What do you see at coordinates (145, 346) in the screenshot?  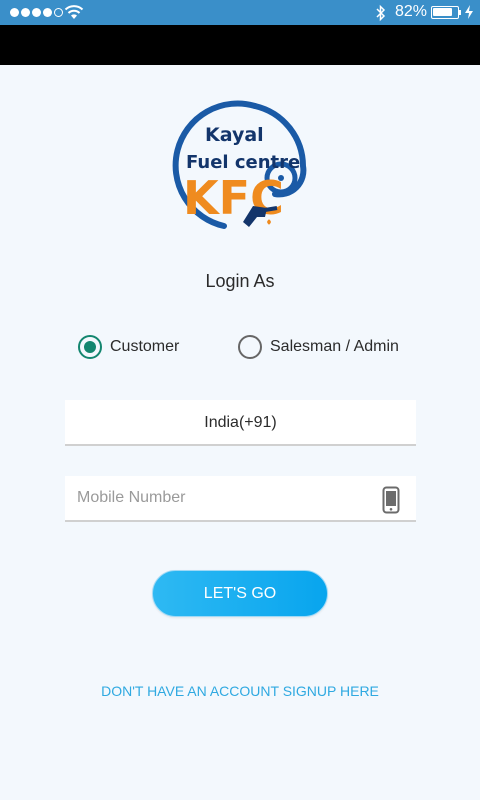 I see `radio-label-customer: Customer` at bounding box center [145, 346].